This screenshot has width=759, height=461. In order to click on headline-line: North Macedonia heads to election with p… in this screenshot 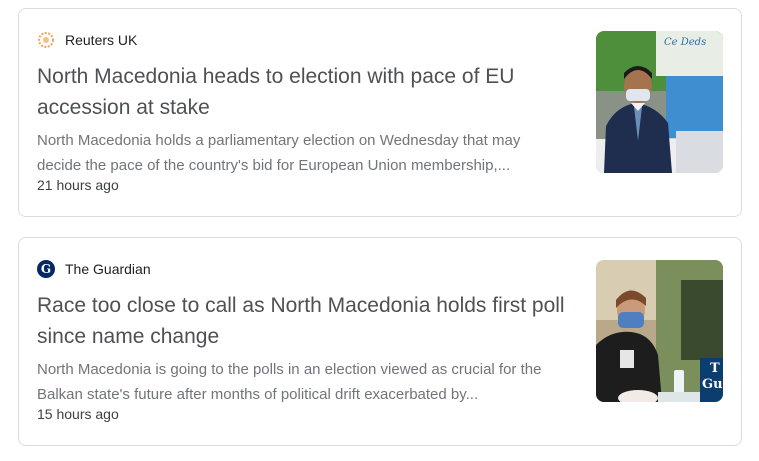, I will do `click(307, 76)`.